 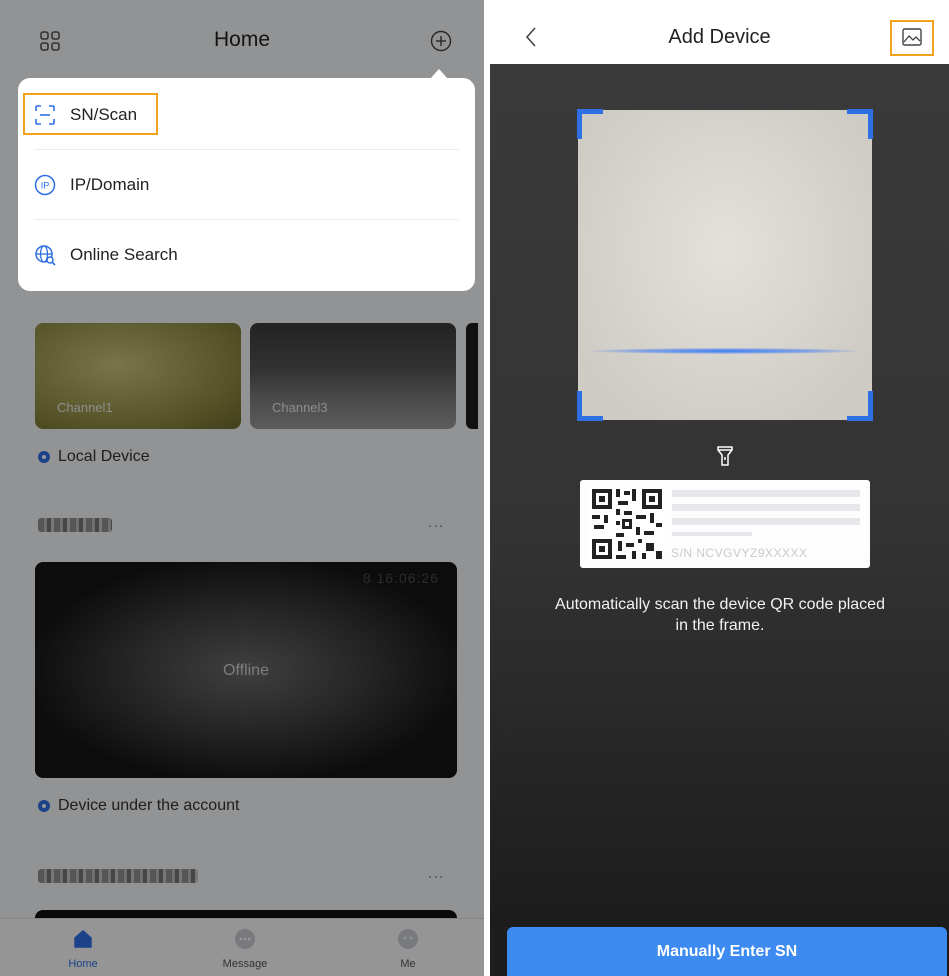 I want to click on page-title: Add Device, so click(x=719, y=37).